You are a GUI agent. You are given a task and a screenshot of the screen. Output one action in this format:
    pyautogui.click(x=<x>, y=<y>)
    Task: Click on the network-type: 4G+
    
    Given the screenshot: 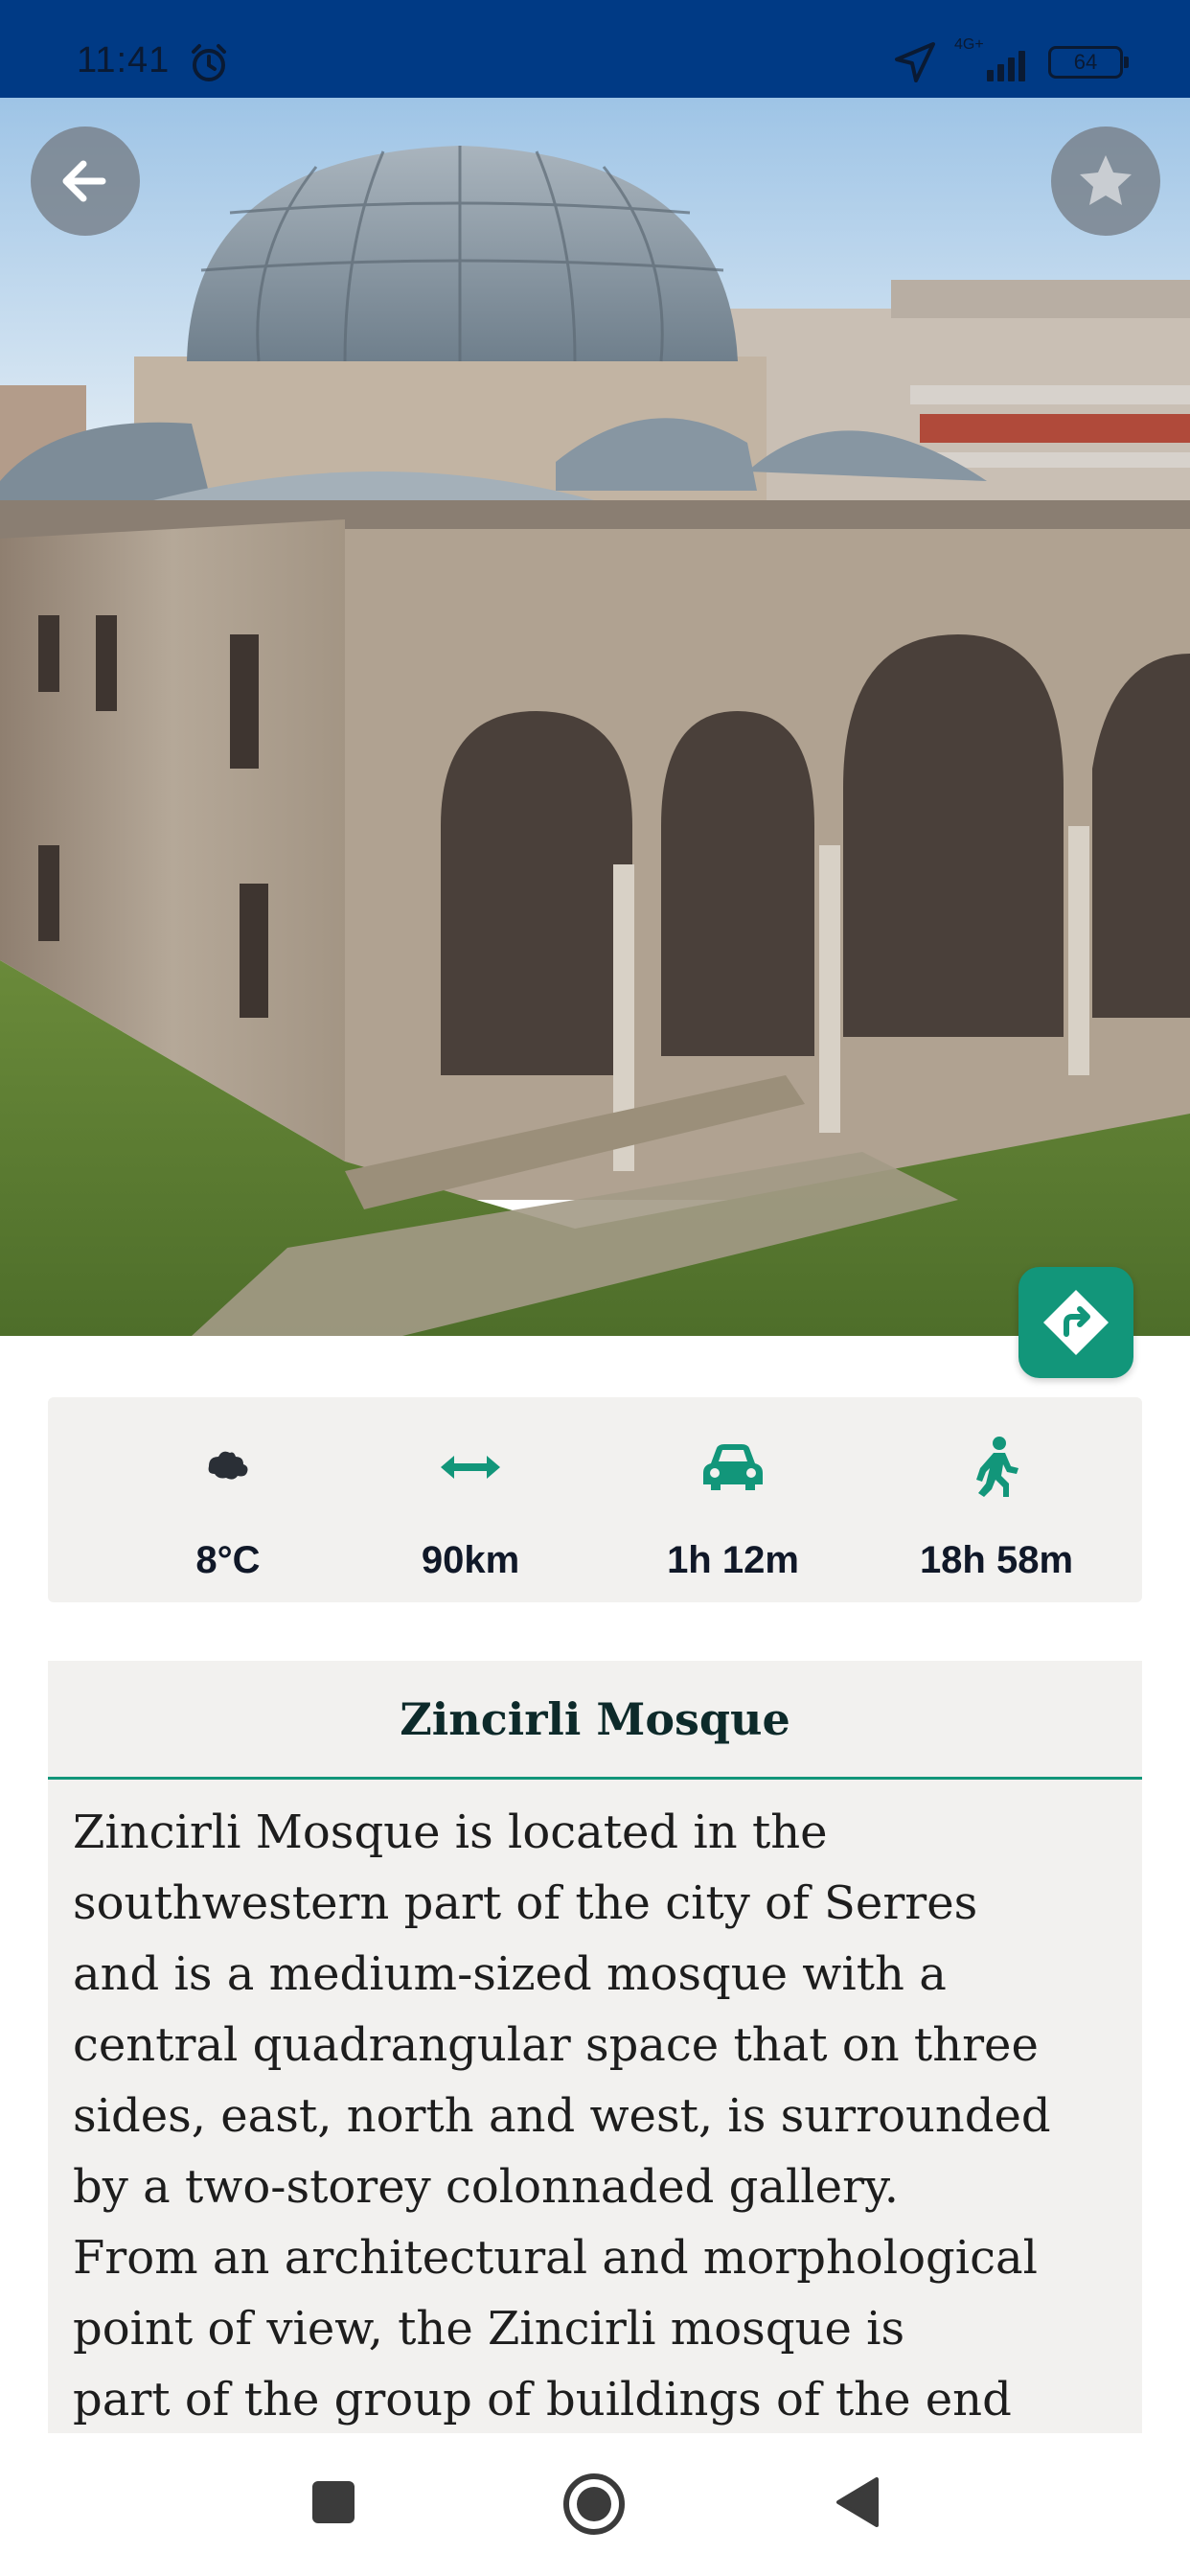 What is the action you would take?
    pyautogui.click(x=969, y=44)
    